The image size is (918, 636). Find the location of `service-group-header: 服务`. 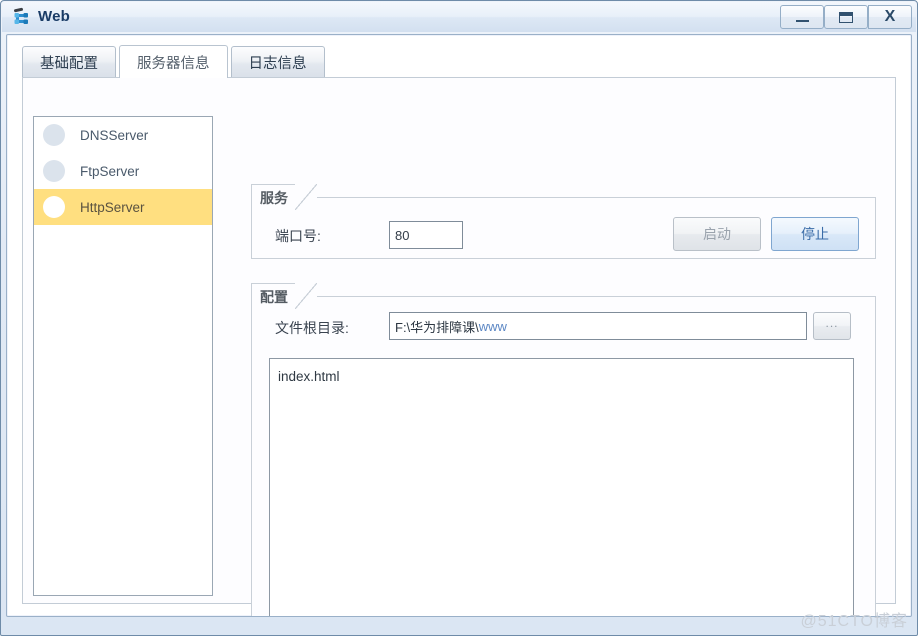

service-group-header: 服务 is located at coordinates (284, 197).